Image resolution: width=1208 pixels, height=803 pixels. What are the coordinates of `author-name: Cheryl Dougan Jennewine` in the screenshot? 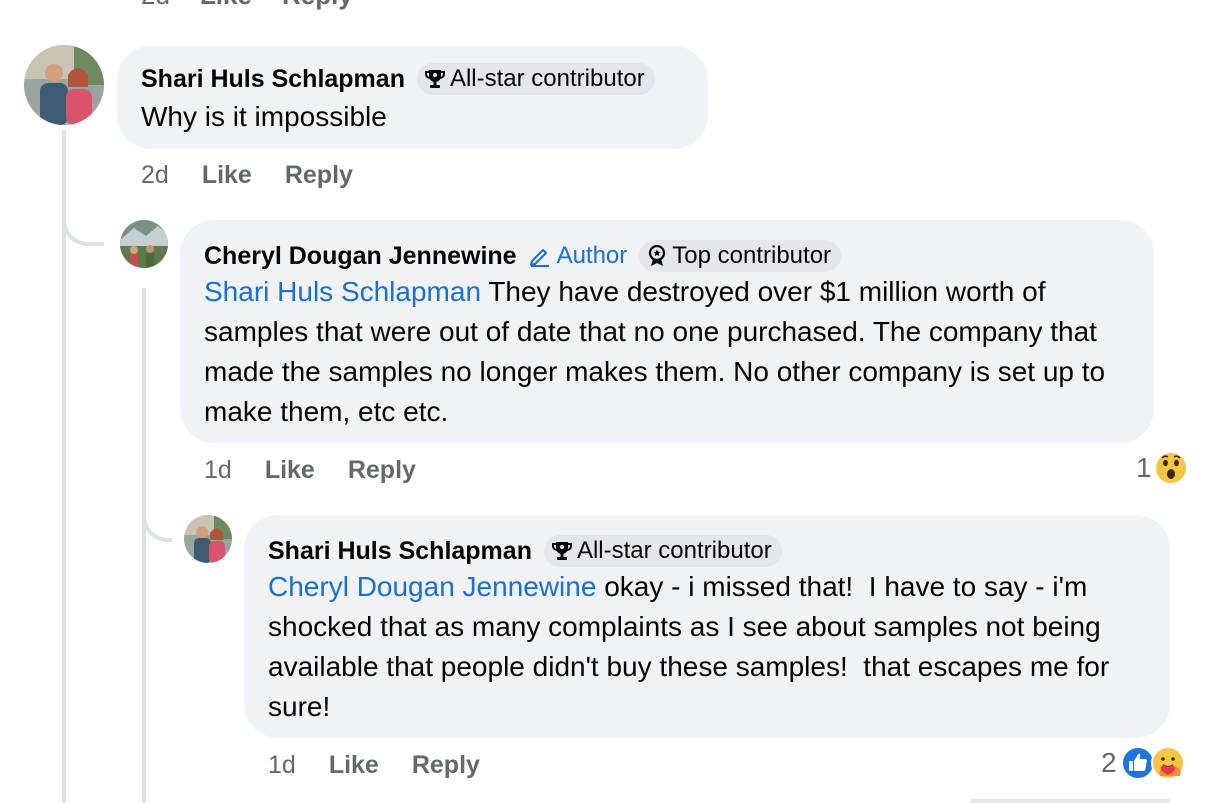 It's located at (360, 256).